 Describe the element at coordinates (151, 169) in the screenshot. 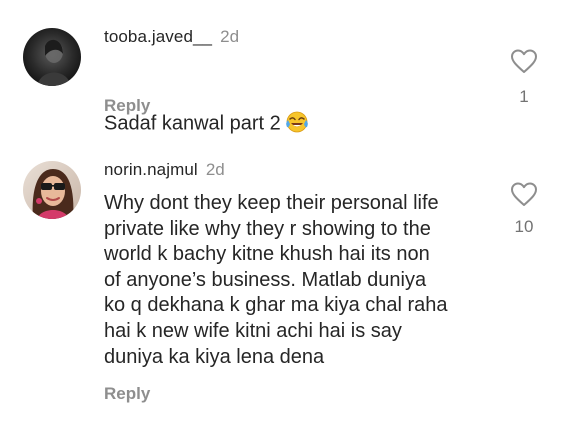

I see `username: norin.najmul` at that location.